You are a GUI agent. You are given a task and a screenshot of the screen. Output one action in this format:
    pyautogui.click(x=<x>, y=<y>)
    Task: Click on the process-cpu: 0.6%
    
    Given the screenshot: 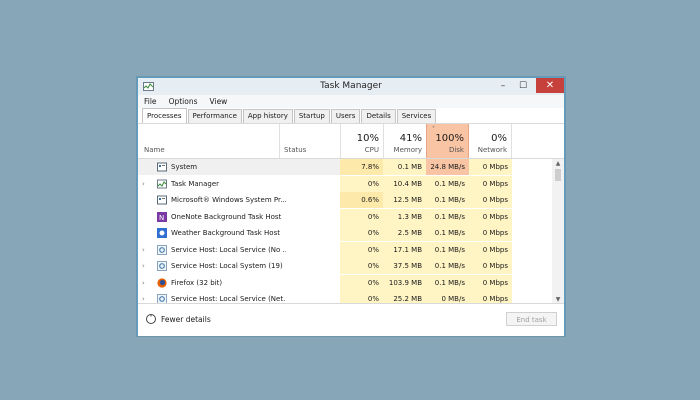 What is the action you would take?
    pyautogui.click(x=361, y=200)
    